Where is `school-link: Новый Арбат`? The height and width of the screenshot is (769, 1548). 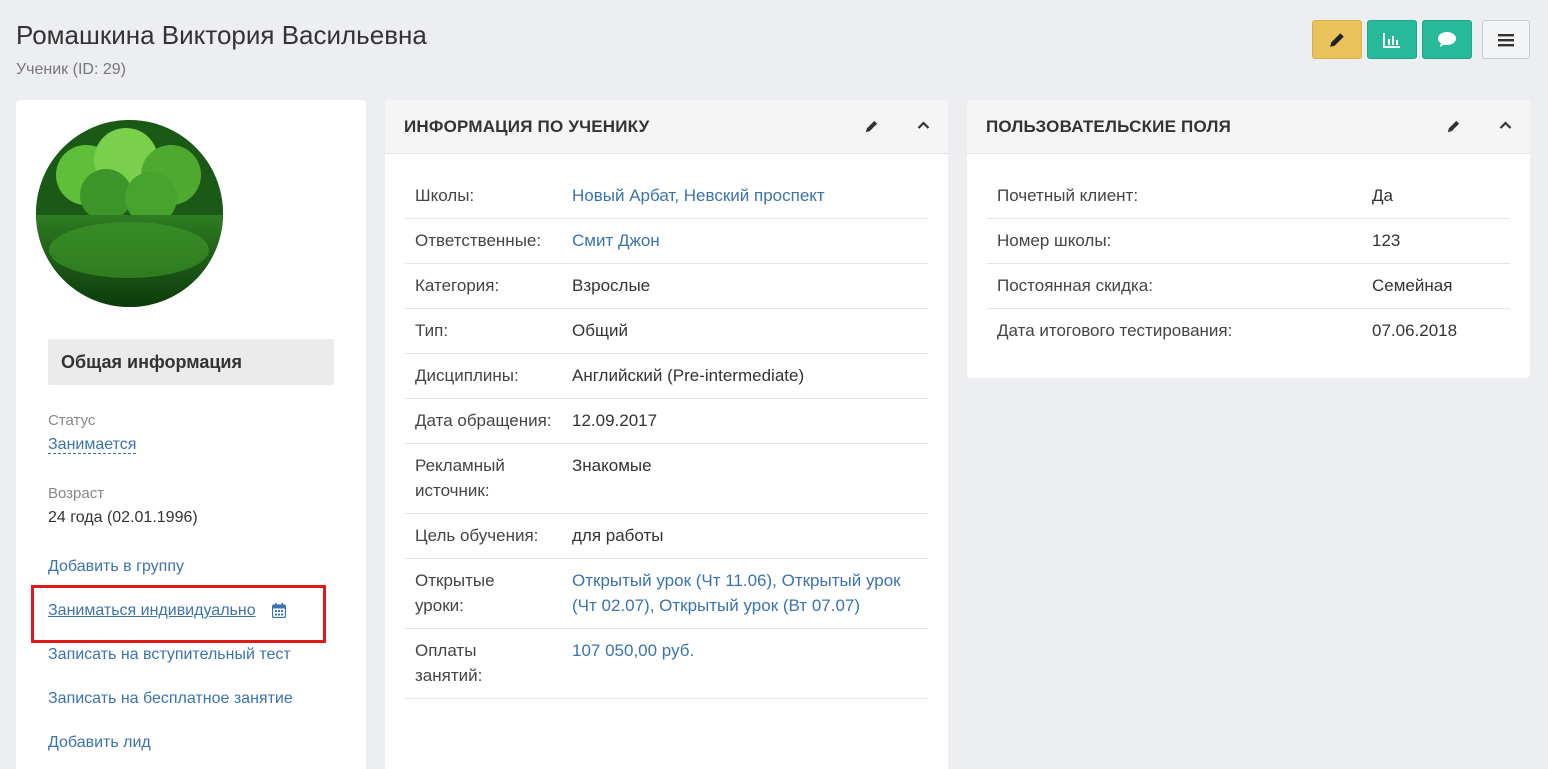
school-link: Новый Арбат is located at coordinates (623, 195).